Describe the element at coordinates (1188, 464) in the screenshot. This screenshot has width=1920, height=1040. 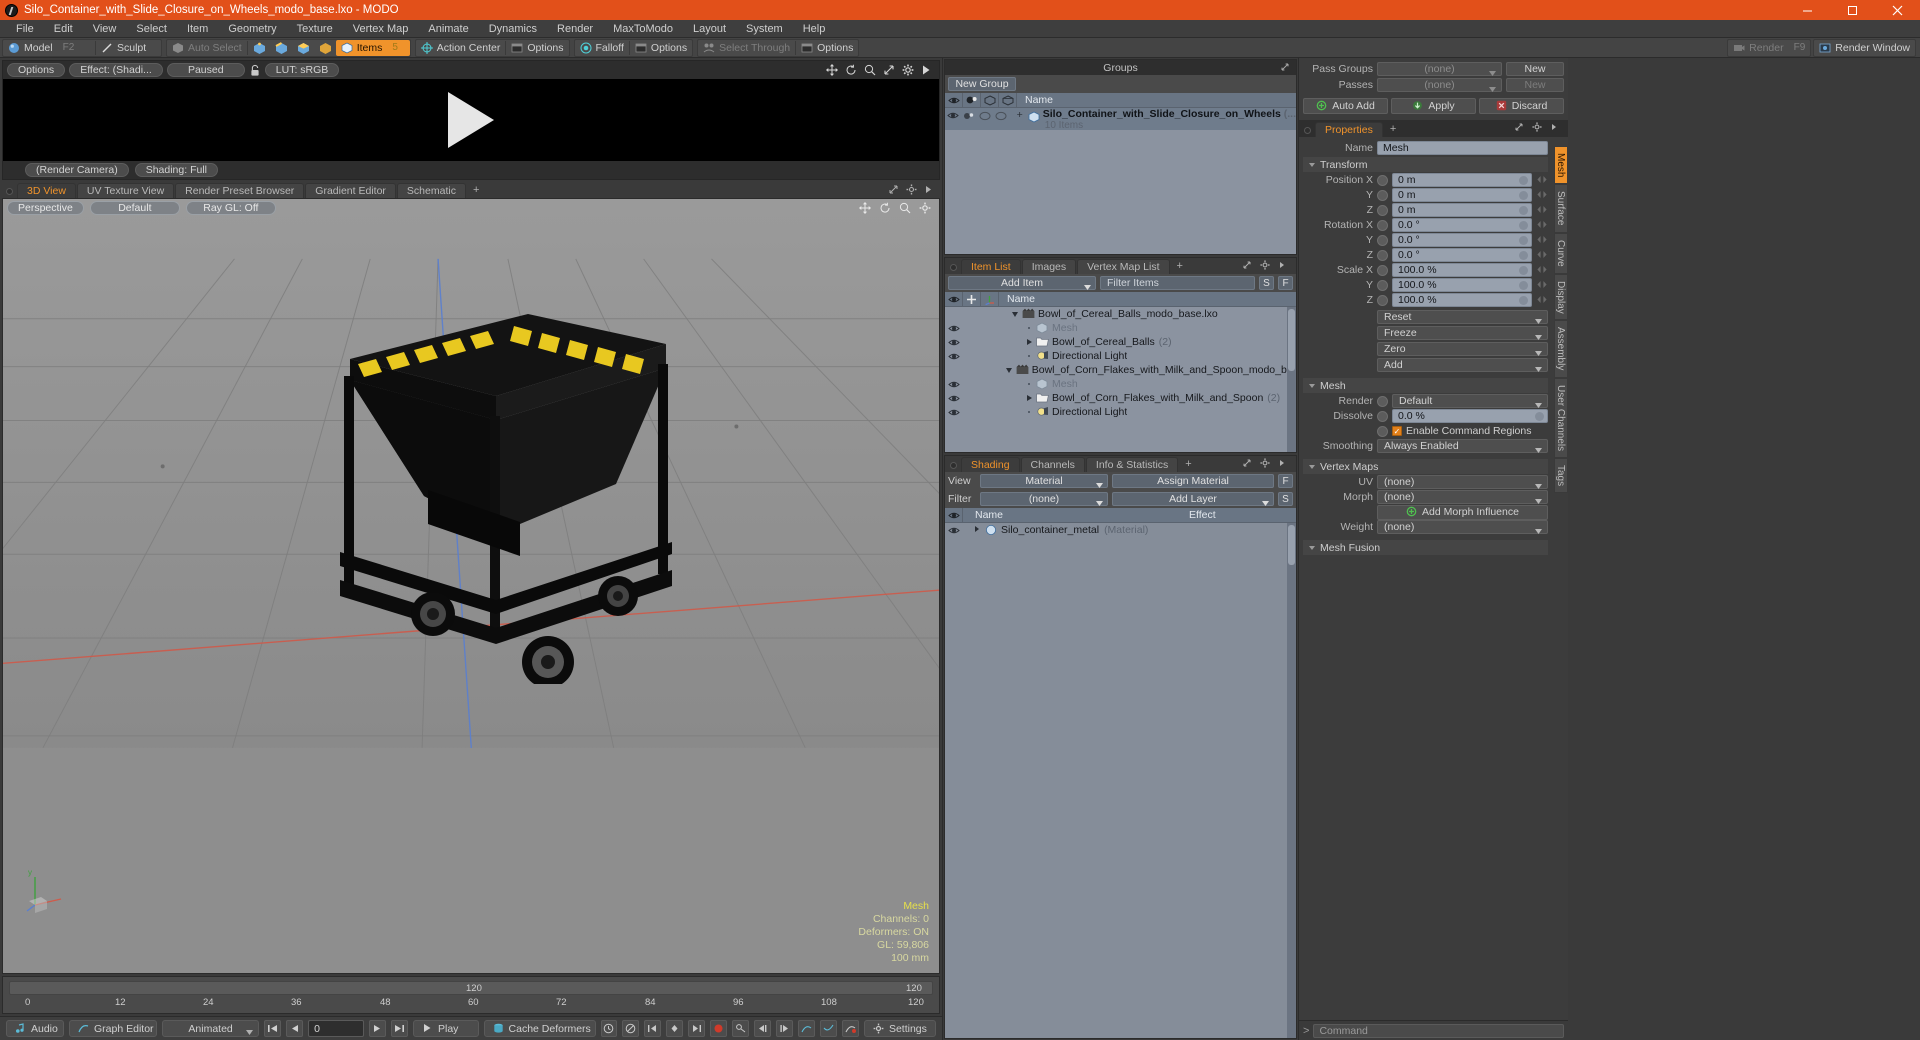
I see `shading-tab-add: +` at that location.